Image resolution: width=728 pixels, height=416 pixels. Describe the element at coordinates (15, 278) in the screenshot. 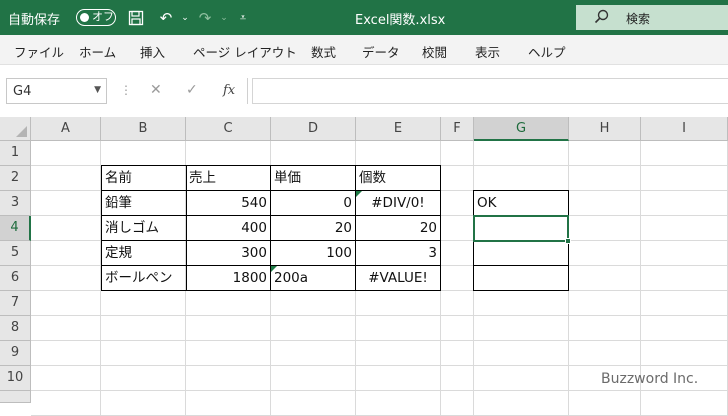

I see `row-header-6: 6` at that location.